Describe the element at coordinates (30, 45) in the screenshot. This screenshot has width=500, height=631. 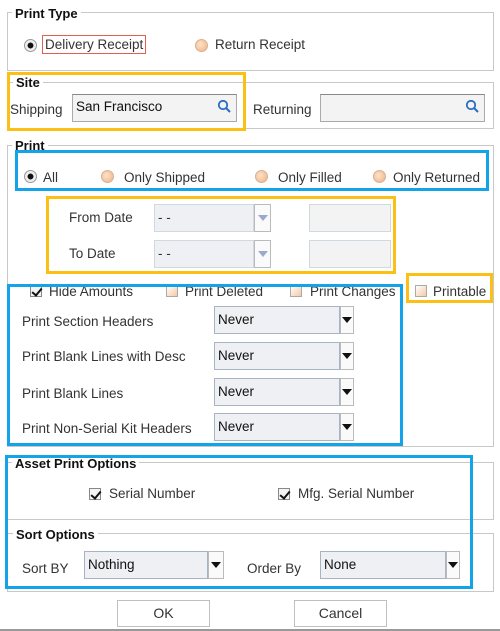
I see `delivery-receipt-radio` at that location.